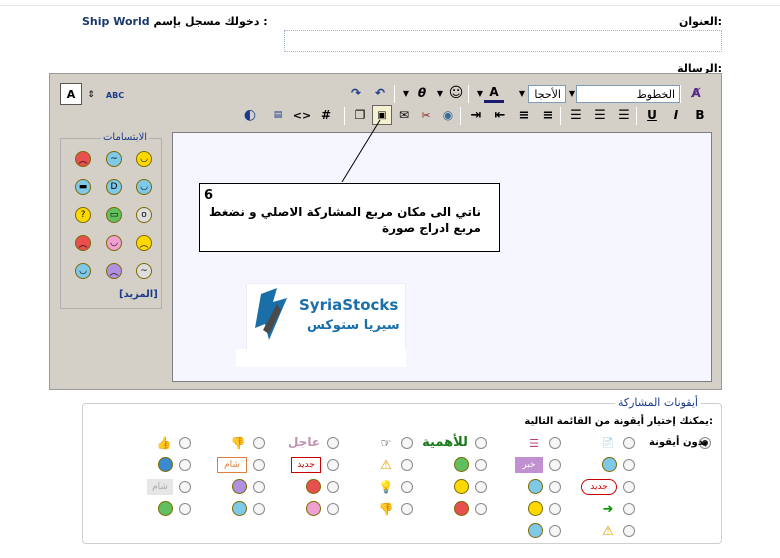 The image size is (780, 558). I want to click on grin-icon, so click(165, 508).